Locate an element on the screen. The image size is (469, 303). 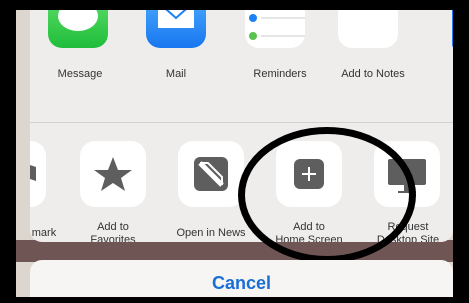
share-app-label: Reminders is located at coordinates (280, 74).